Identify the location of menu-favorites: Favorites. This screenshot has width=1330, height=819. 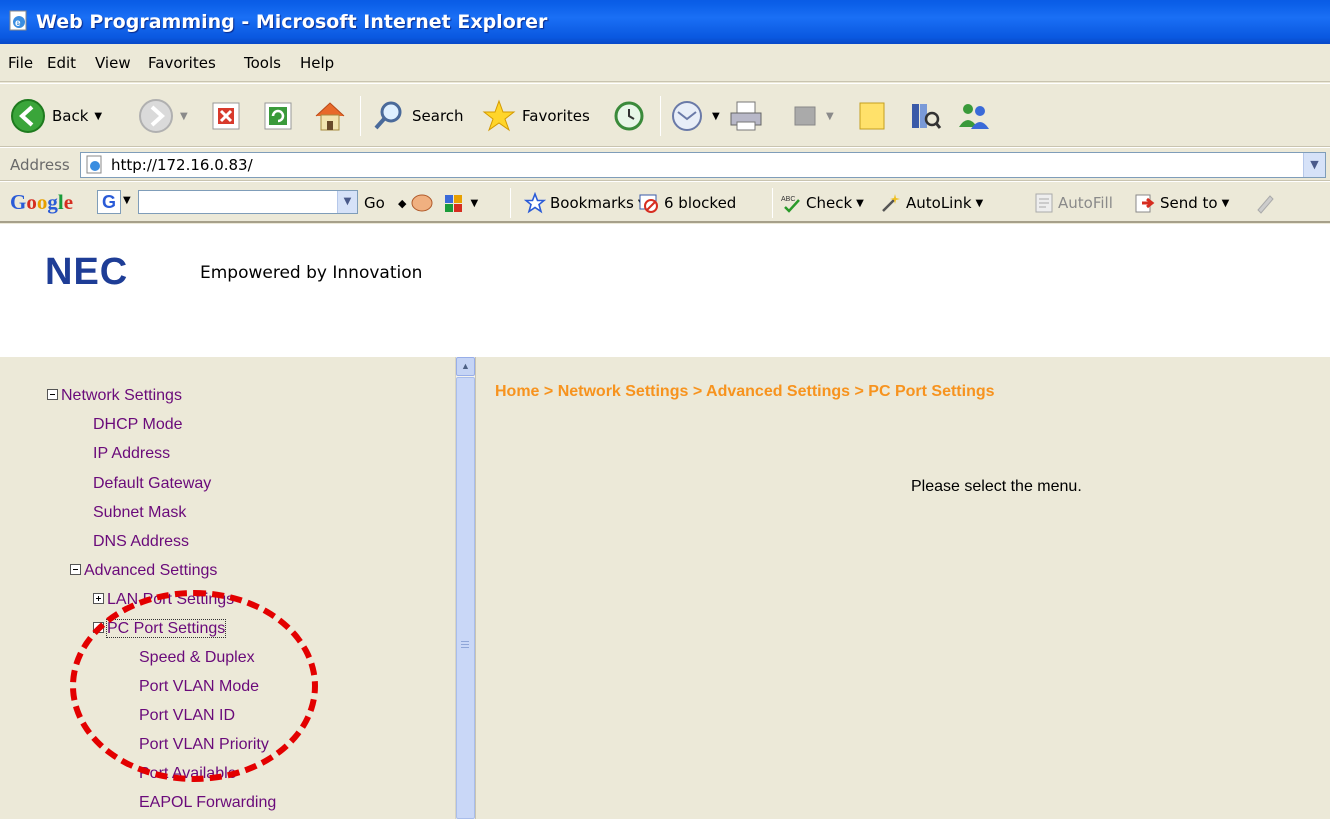
(182, 63).